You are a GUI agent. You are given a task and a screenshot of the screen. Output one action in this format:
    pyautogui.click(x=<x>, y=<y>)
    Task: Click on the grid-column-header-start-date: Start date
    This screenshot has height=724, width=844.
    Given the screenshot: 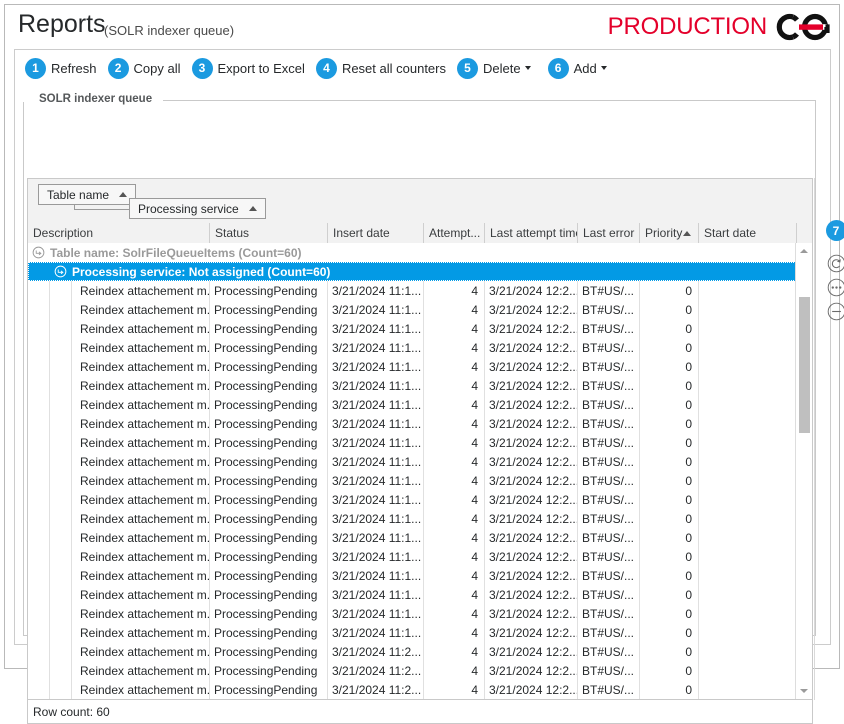 What is the action you would take?
    pyautogui.click(x=748, y=233)
    